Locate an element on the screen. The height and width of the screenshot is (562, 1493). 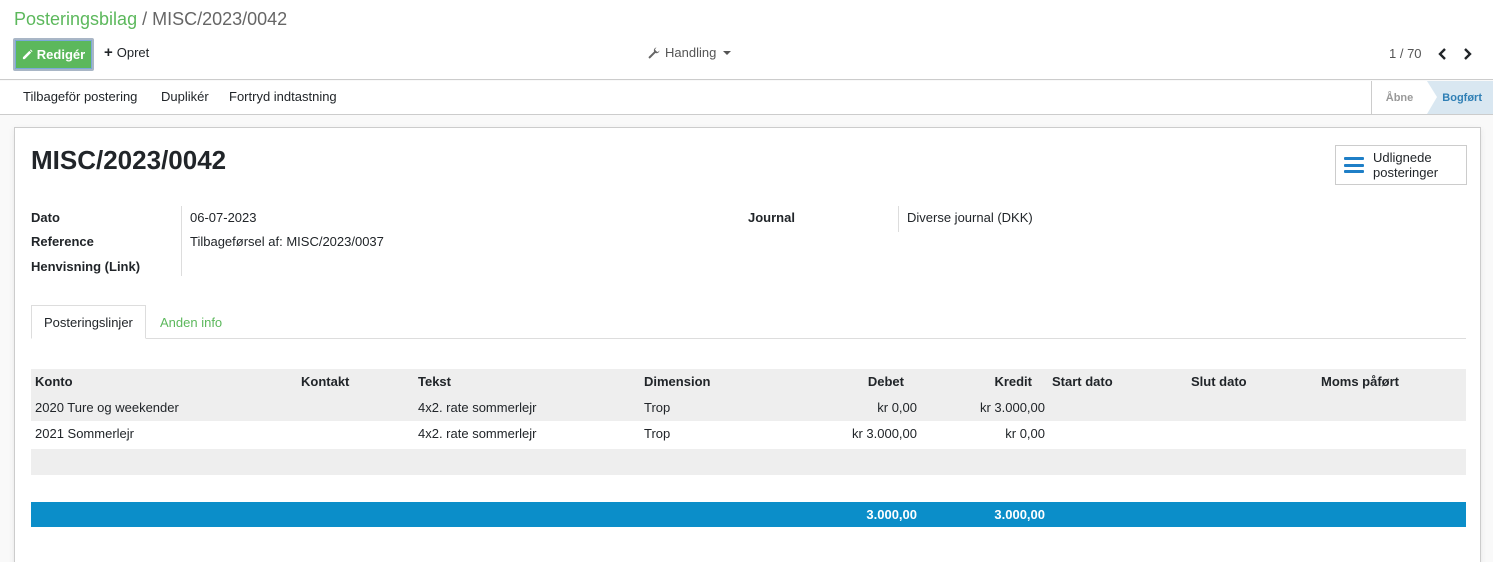
total-debit: 3.000,00 is located at coordinates (891, 514).